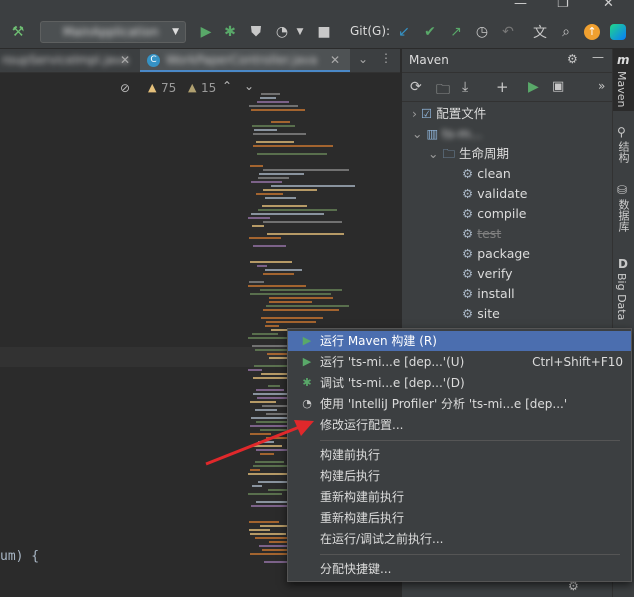 Image resolution: width=634 pixels, height=597 pixels. What do you see at coordinates (459, 518) in the screenshot?
I see `menu-item-after-rebuild: 重新构建后执行` at bounding box center [459, 518].